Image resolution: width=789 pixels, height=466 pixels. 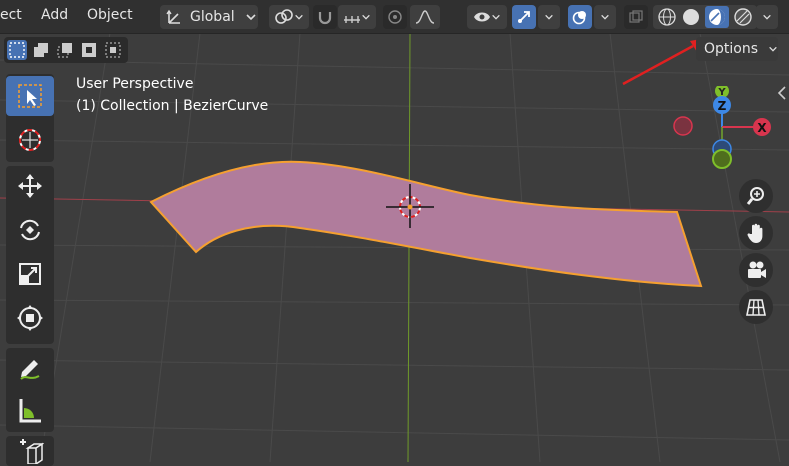 I want to click on scale-tool, so click(x=30, y=274).